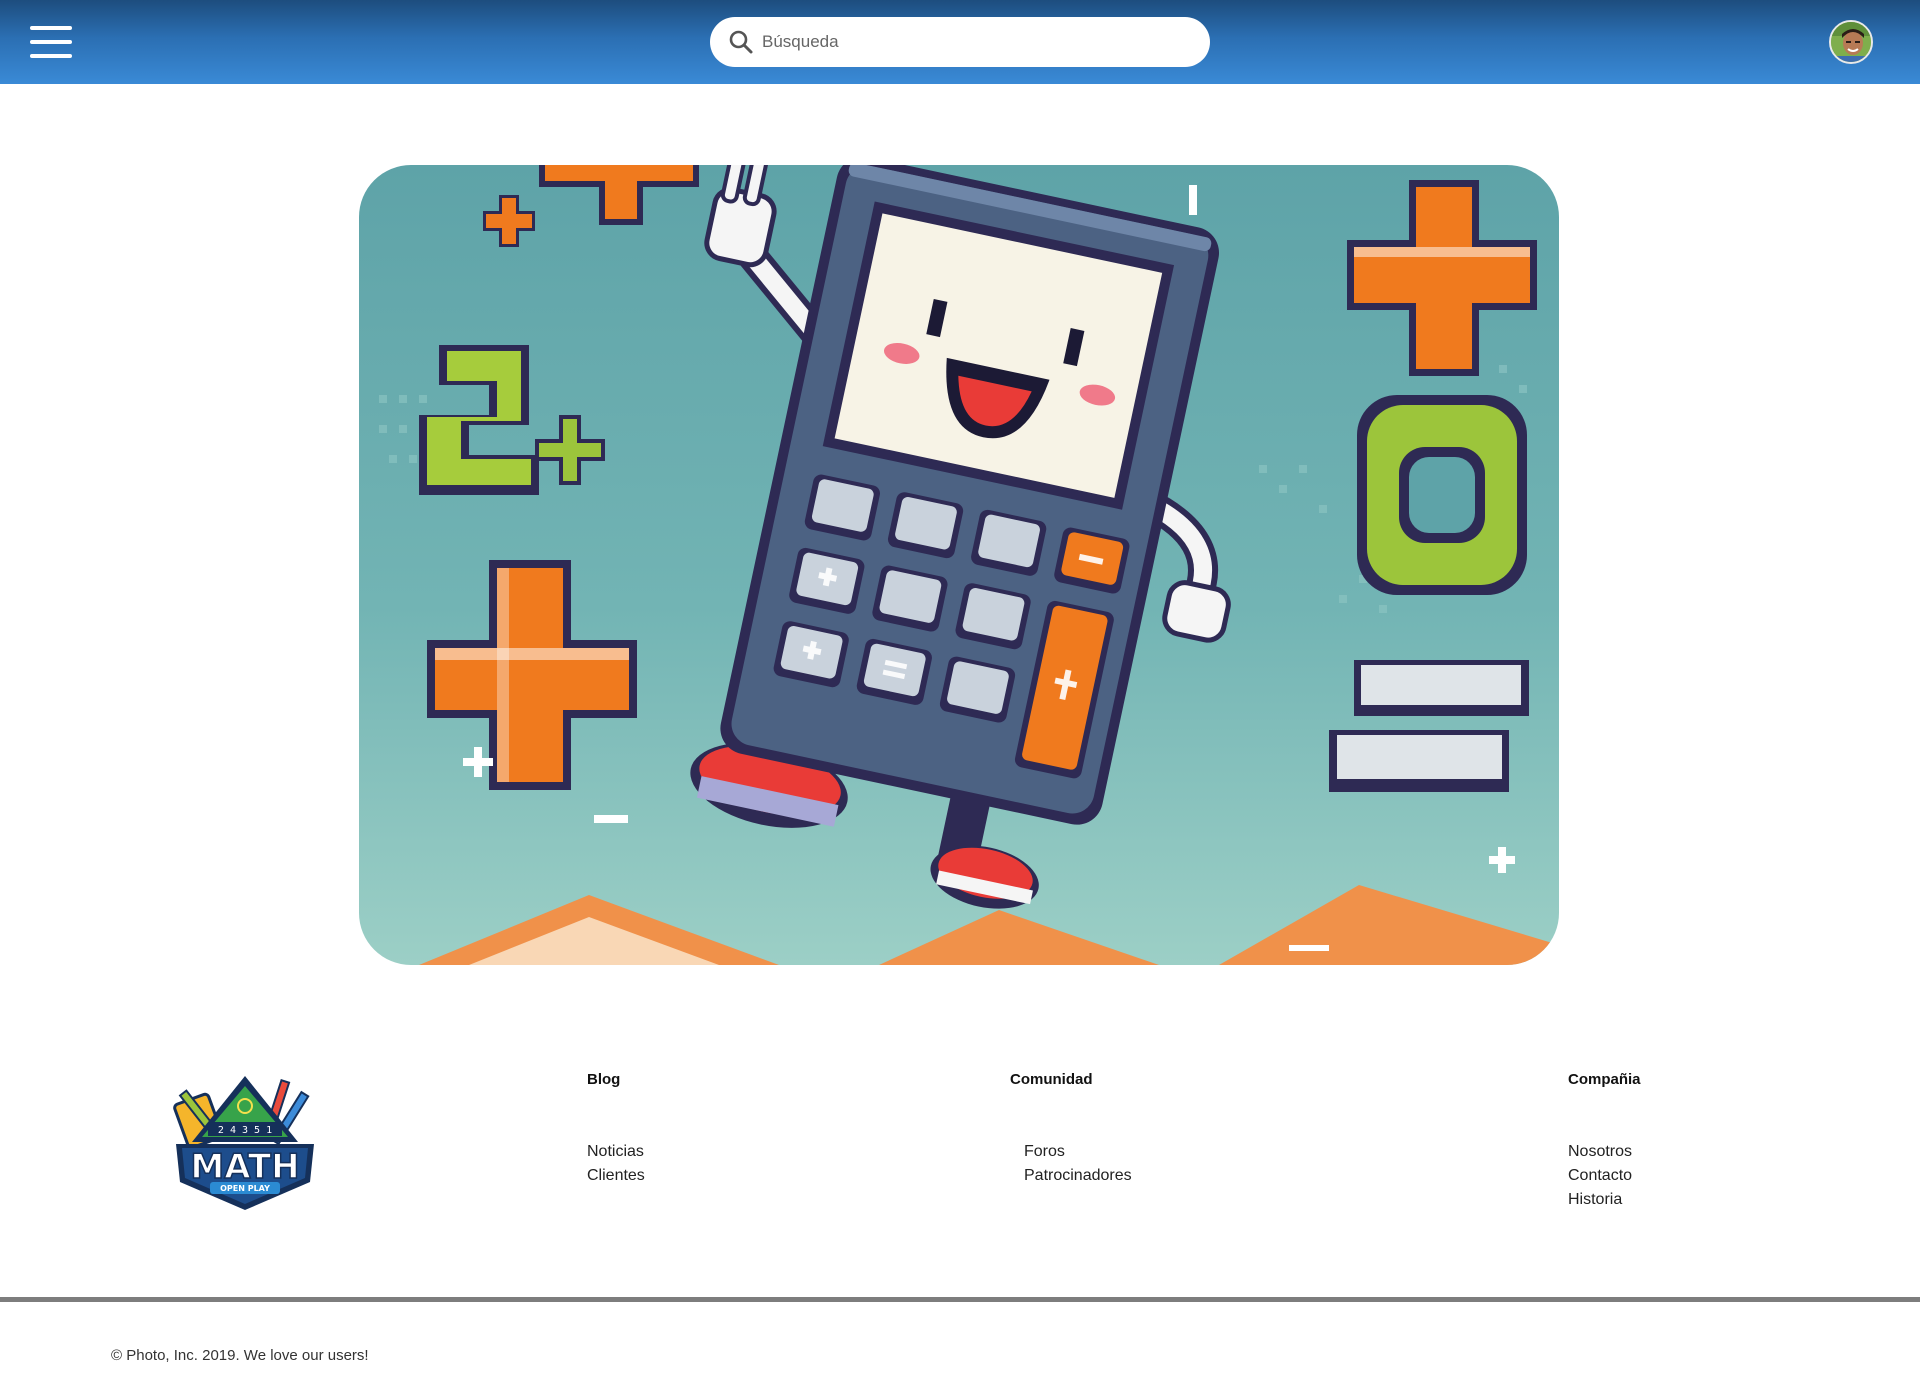  What do you see at coordinates (1604, 1079) in the screenshot?
I see `footer-heading-compania: Compañia` at bounding box center [1604, 1079].